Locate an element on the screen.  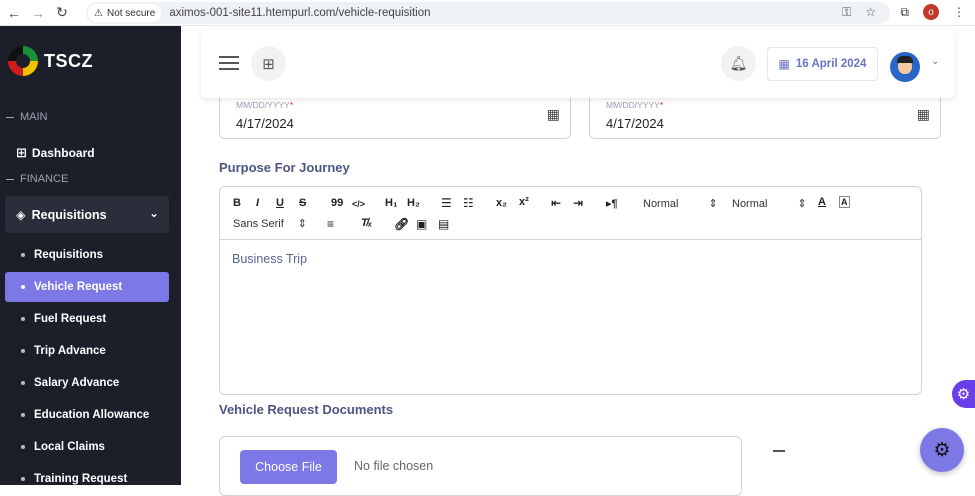
indent-icon: ⇥ is located at coordinates (578, 203).